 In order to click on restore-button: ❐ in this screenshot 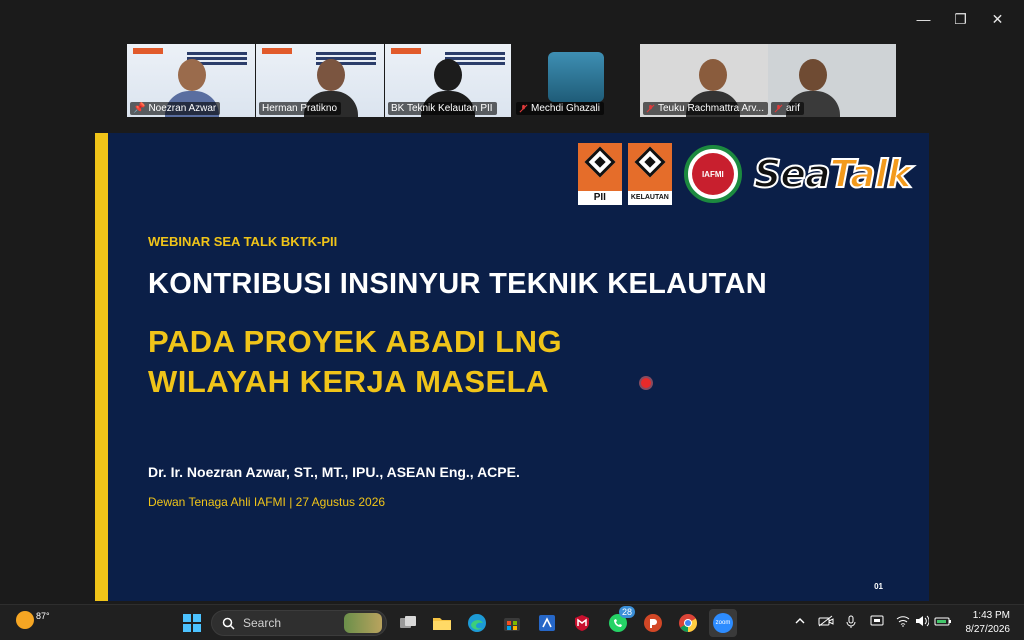, I will do `click(960, 19)`.